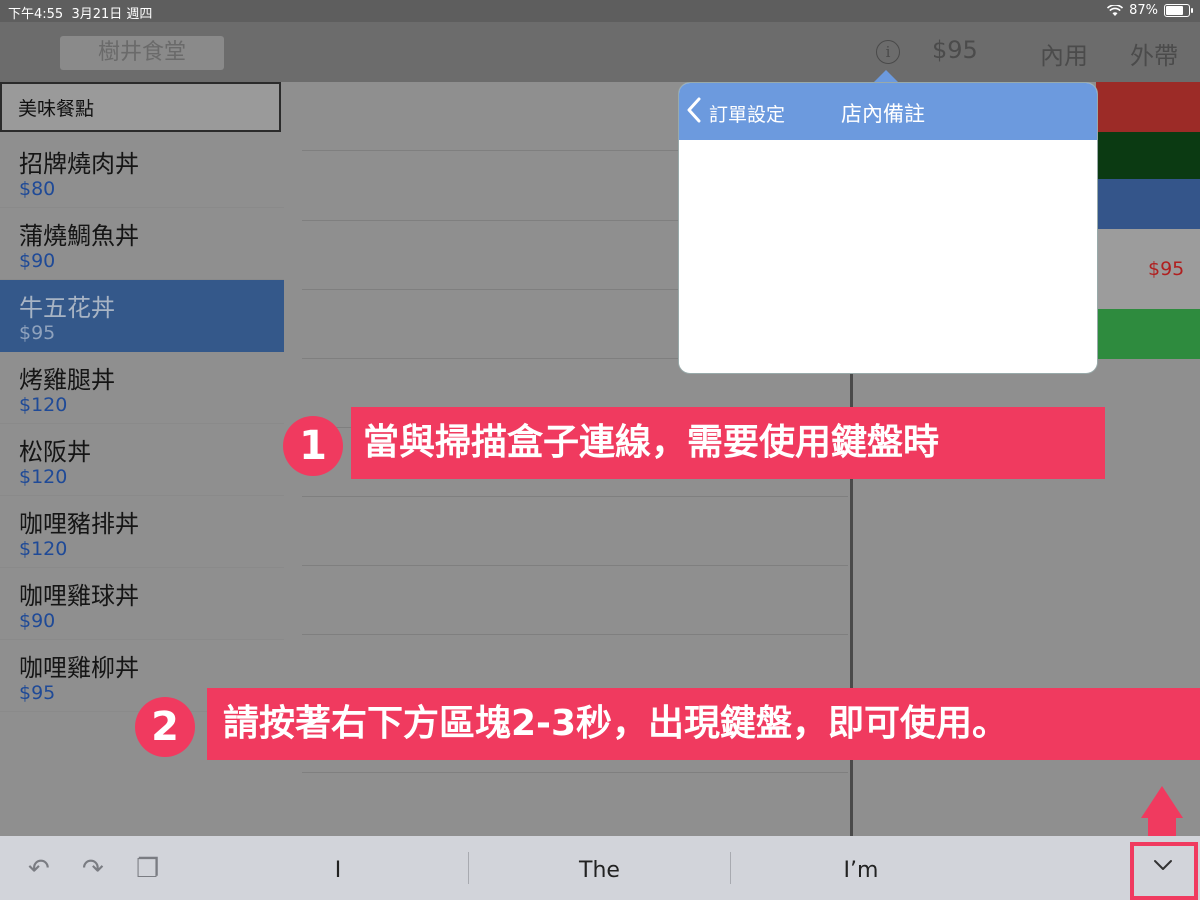 The width and height of the screenshot is (1200, 900). What do you see at coordinates (888, 256) in the screenshot?
I see `notes-text-area` at bounding box center [888, 256].